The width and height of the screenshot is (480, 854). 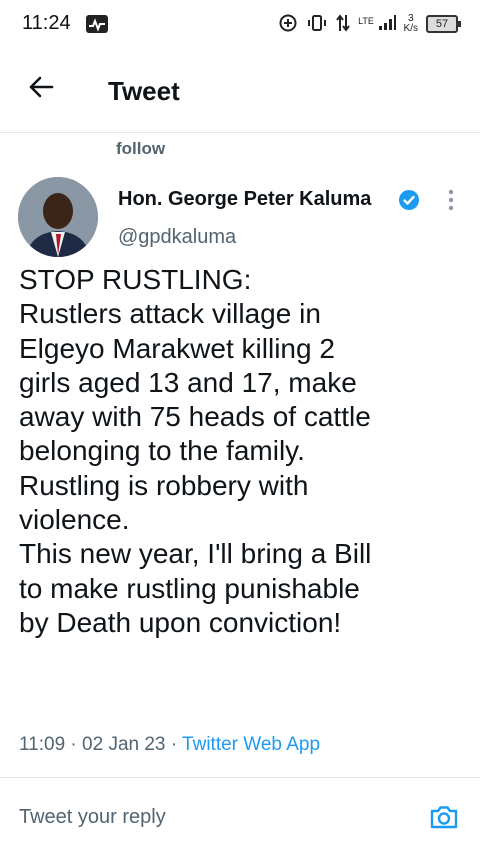 I want to click on data-transfer-icon, so click(x=343, y=24).